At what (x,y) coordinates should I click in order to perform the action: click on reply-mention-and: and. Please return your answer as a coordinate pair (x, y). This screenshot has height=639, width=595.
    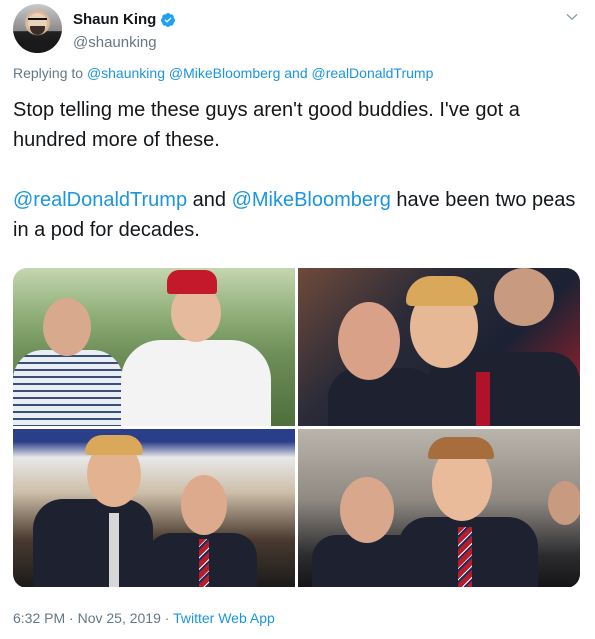
    Looking at the image, I should click on (295, 73).